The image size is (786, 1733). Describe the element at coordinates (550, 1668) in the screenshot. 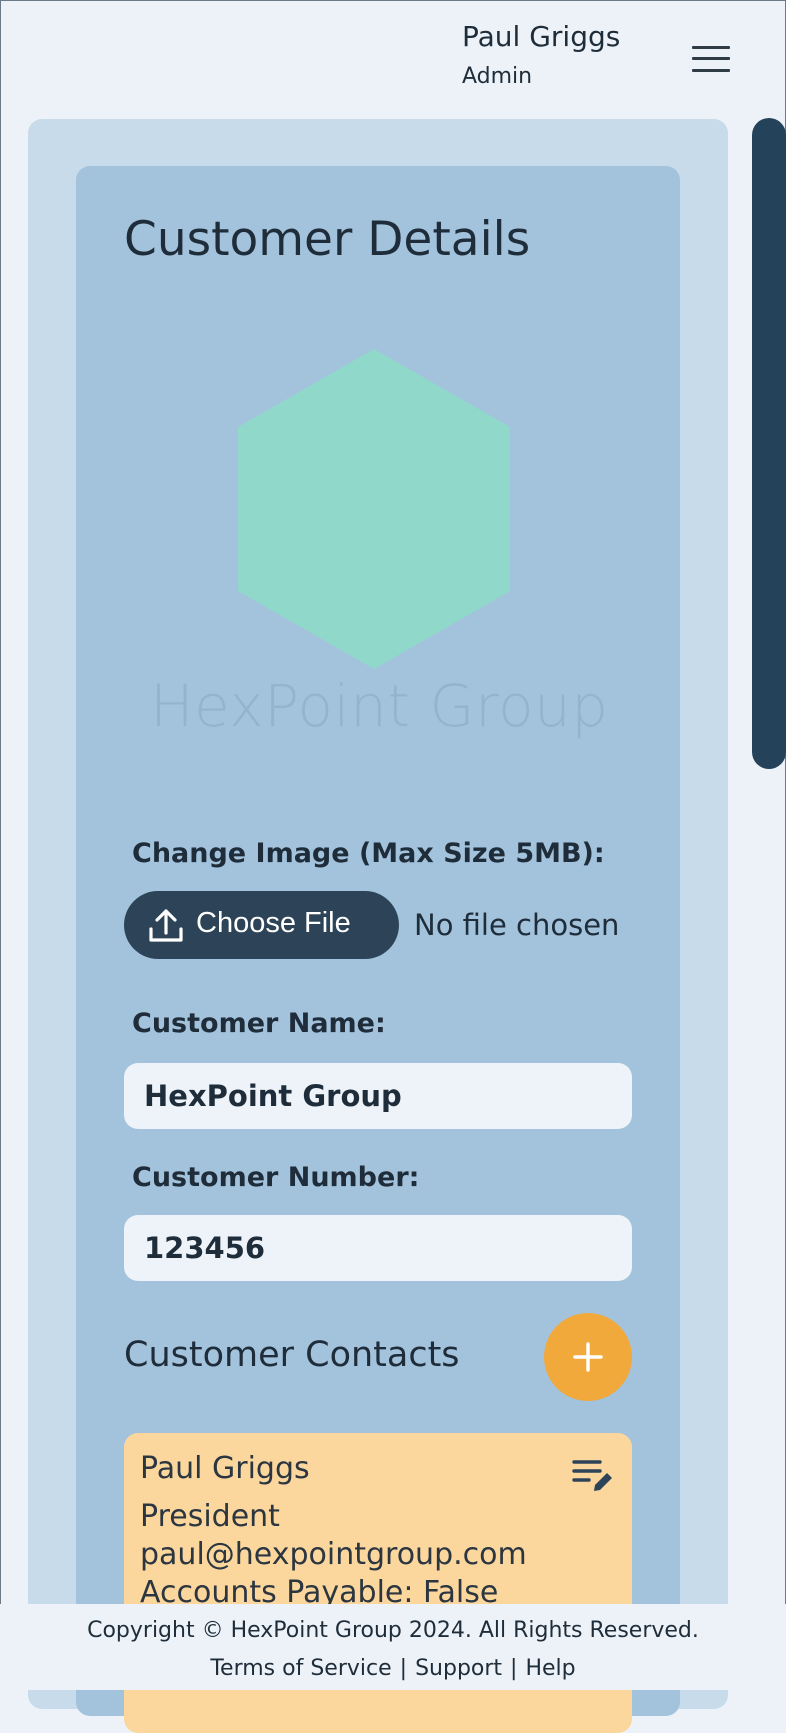

I see `help-link: Help` at that location.